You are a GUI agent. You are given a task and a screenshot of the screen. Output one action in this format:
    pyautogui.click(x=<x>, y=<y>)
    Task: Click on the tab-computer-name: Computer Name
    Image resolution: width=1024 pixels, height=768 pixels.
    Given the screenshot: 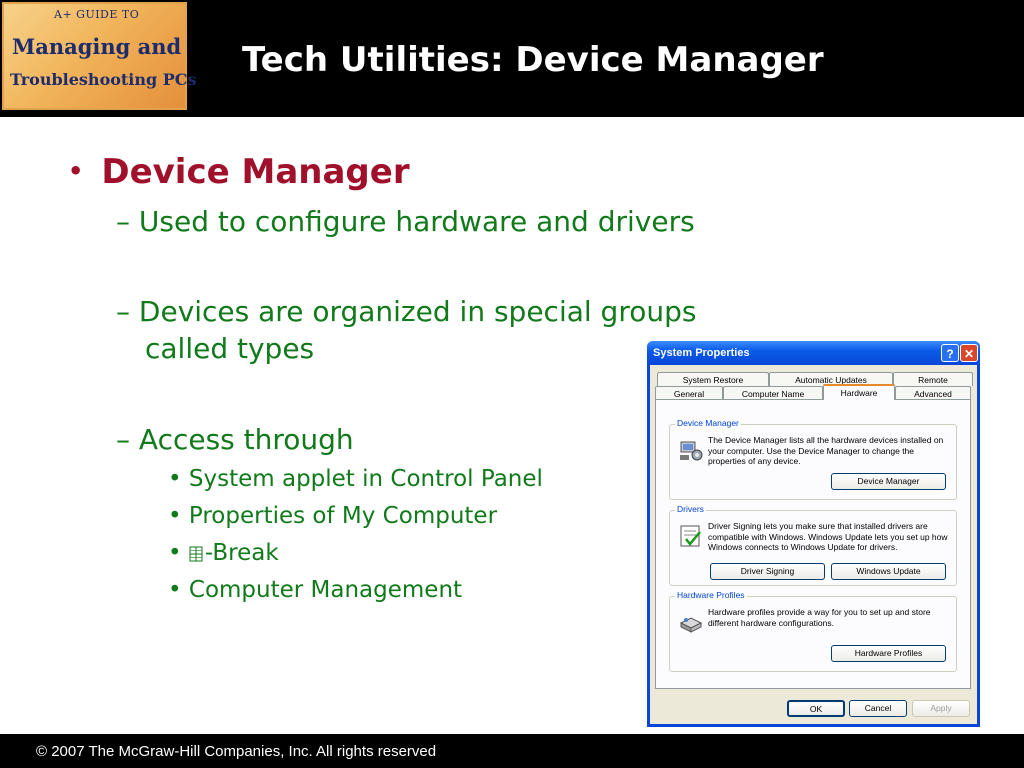 What is the action you would take?
    pyautogui.click(x=773, y=393)
    